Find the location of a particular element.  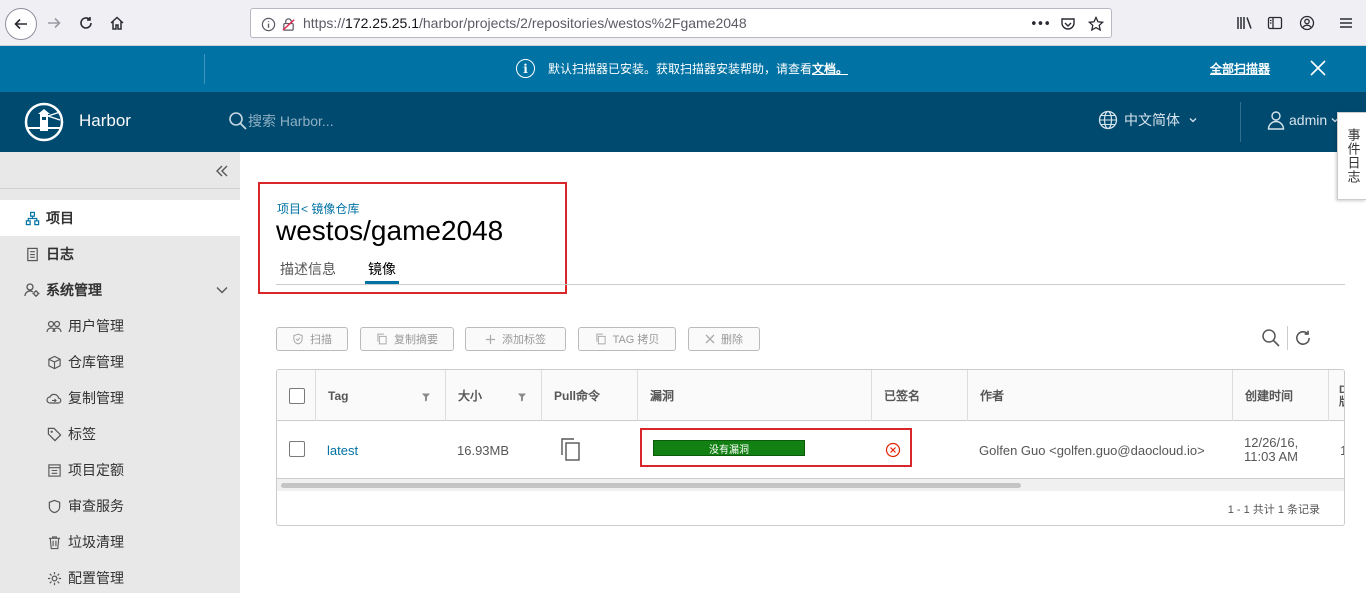

forward-button is located at coordinates (54, 23).